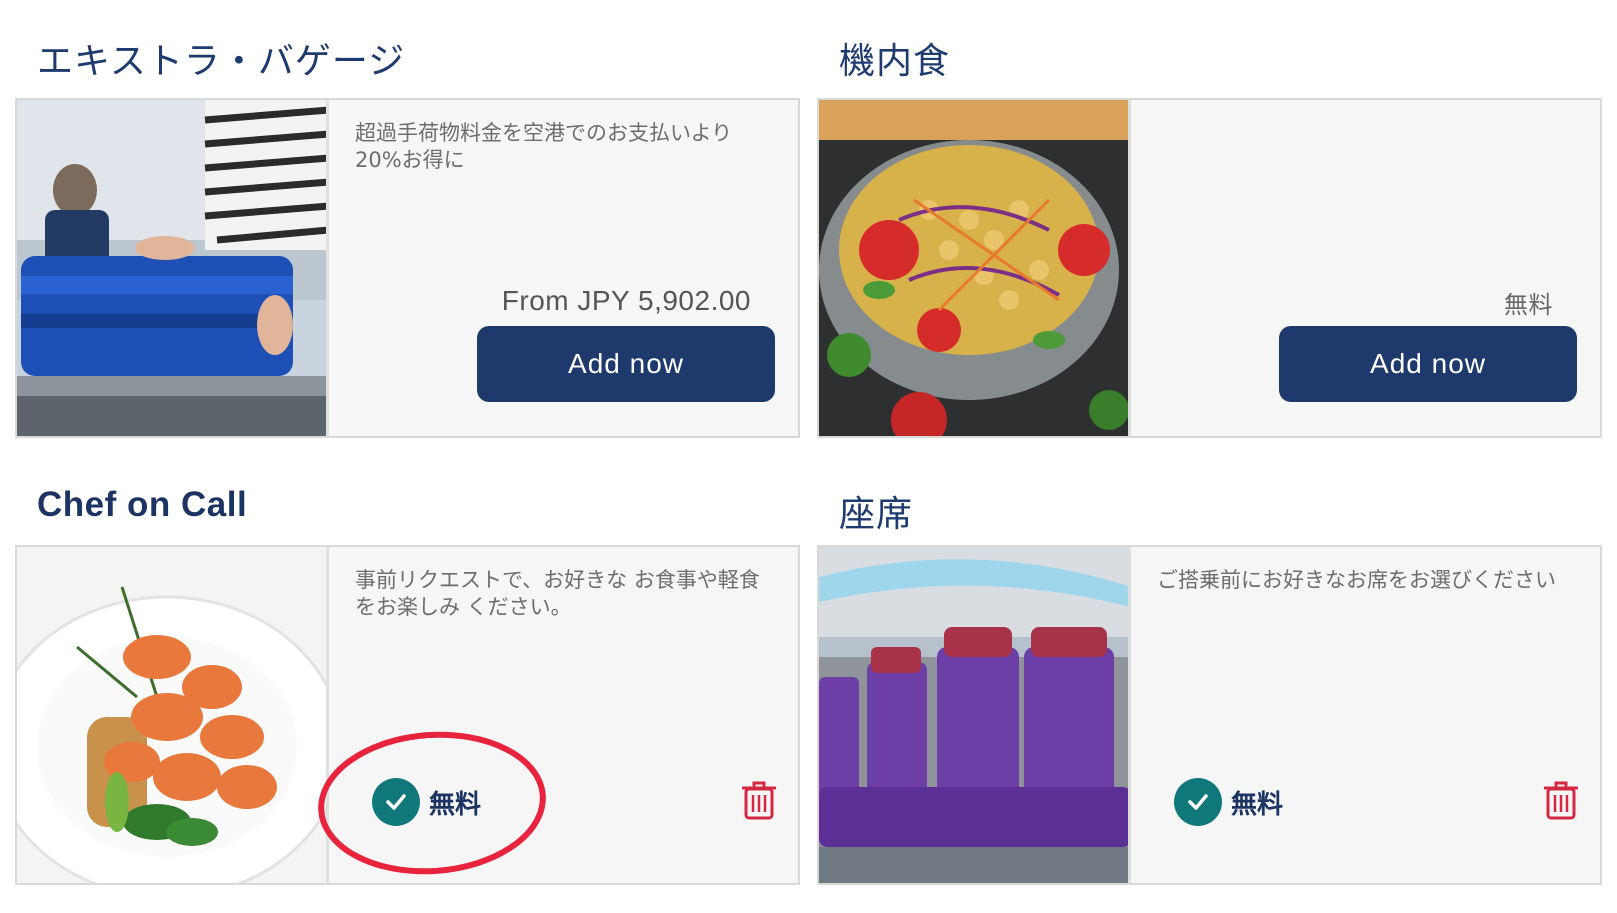 Image resolution: width=1617 pixels, height=913 pixels. Describe the element at coordinates (1228, 802) in the screenshot. I see `seats-status: 無料` at that location.